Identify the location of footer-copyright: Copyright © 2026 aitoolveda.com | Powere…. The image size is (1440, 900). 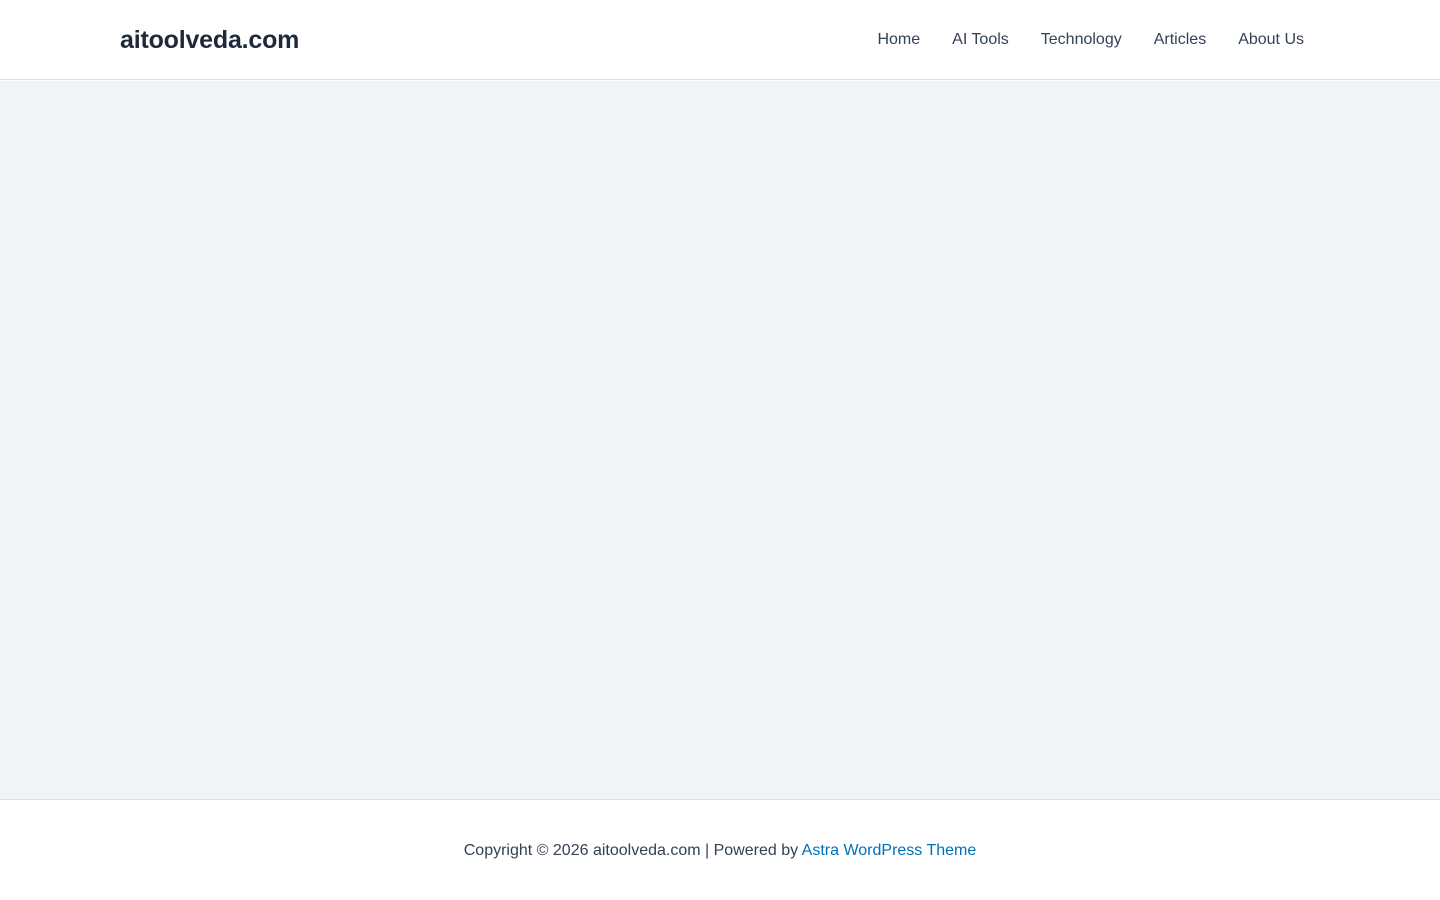
(720, 851).